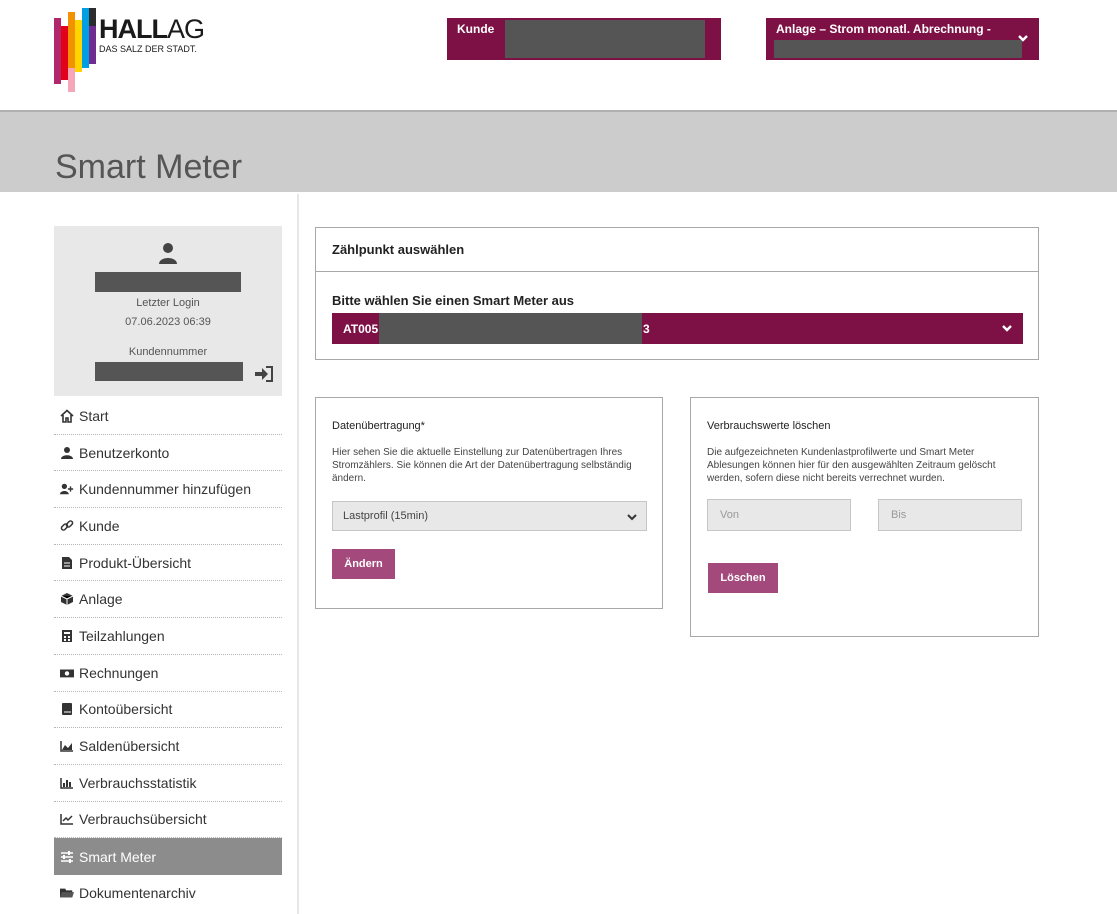  I want to click on sidebar-item-label: Kunde, so click(99, 525).